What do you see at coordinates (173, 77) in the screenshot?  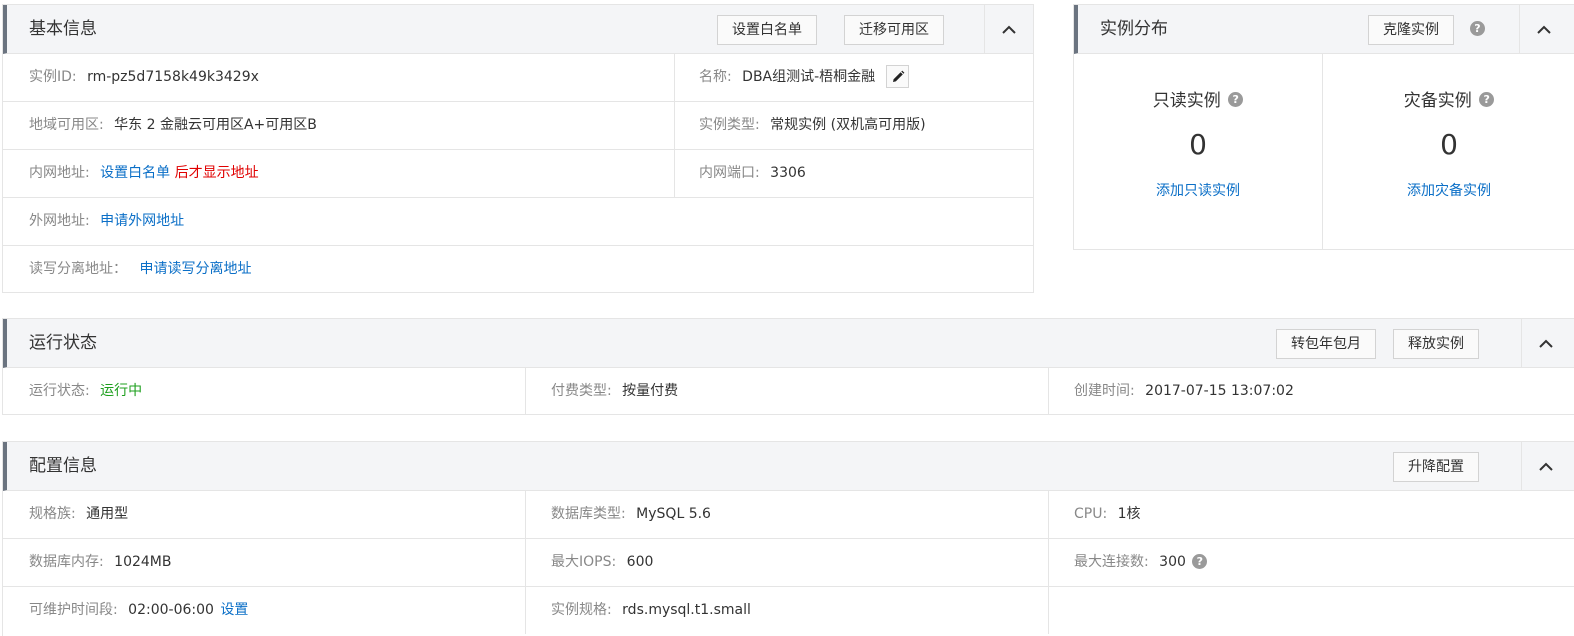 I see `instance-id-value: rm-pz5d7158k49k3429x` at bounding box center [173, 77].